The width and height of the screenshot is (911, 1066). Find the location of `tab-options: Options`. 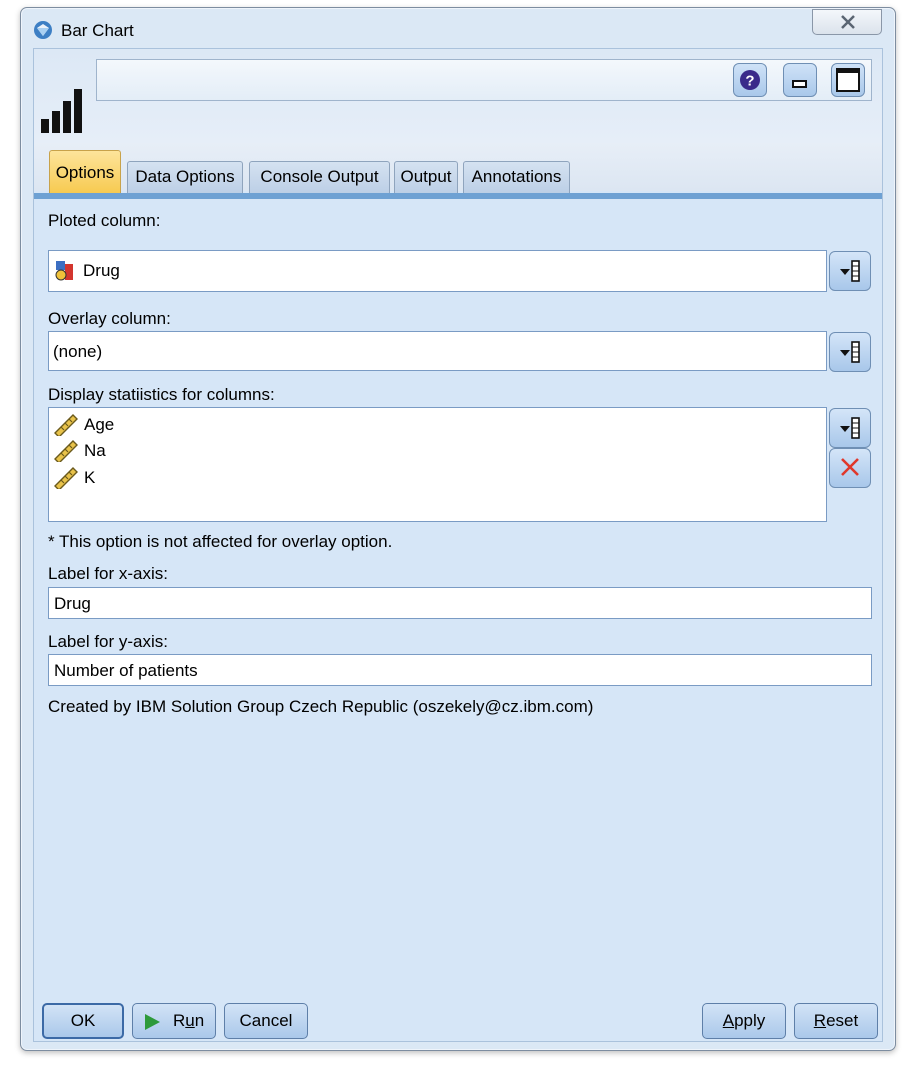

tab-options: Options is located at coordinates (85, 172).